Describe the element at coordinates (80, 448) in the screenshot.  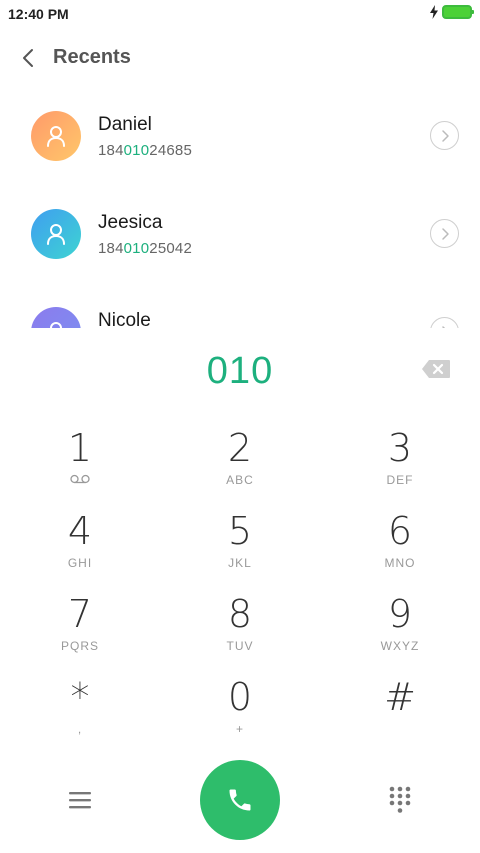
I see `key-digit: 1` at that location.